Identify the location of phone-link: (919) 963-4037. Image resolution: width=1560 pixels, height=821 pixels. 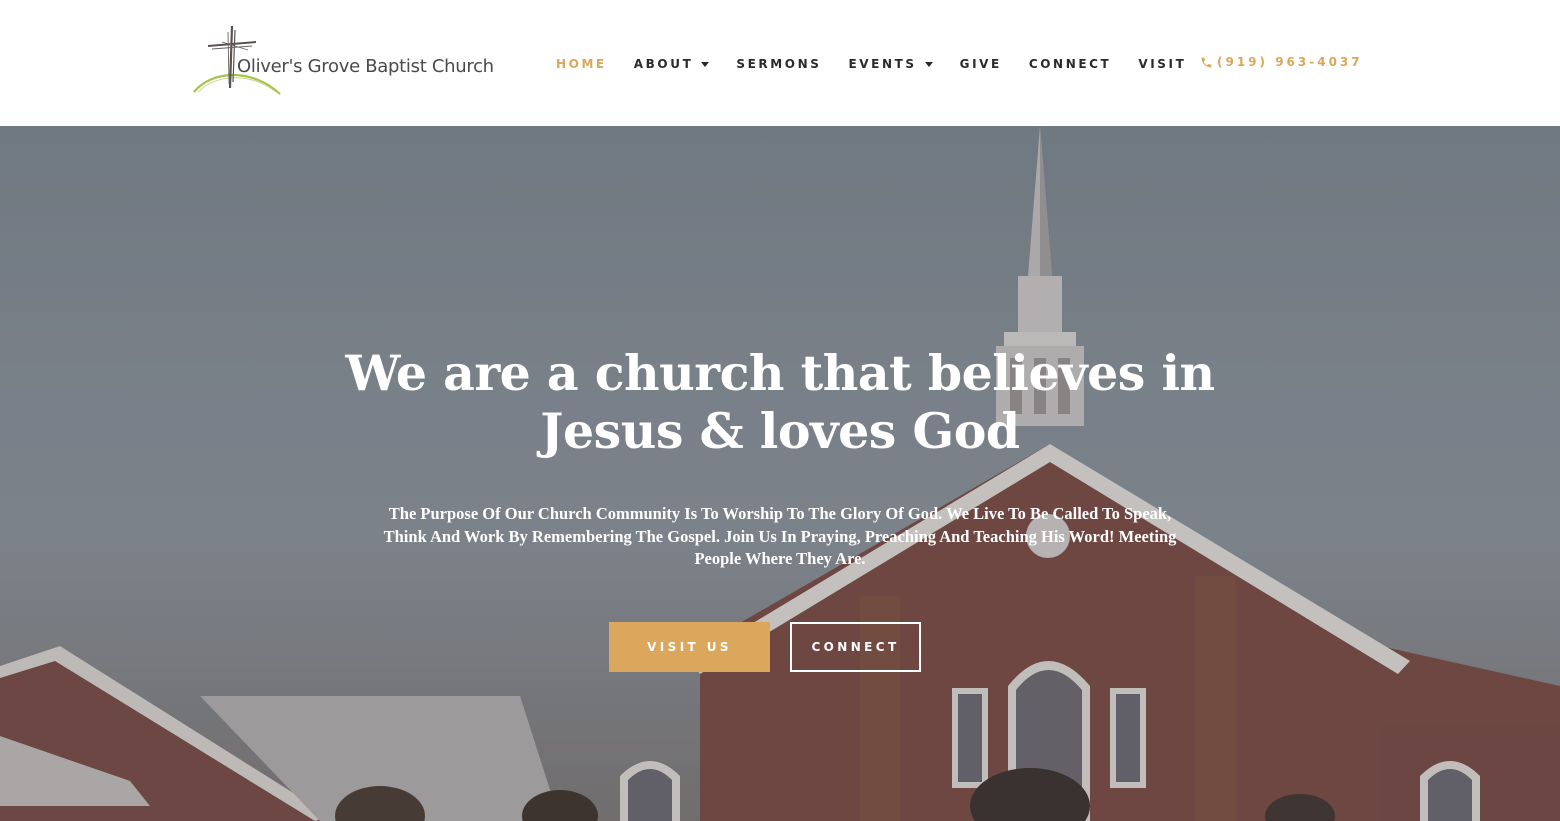
(1281, 62).